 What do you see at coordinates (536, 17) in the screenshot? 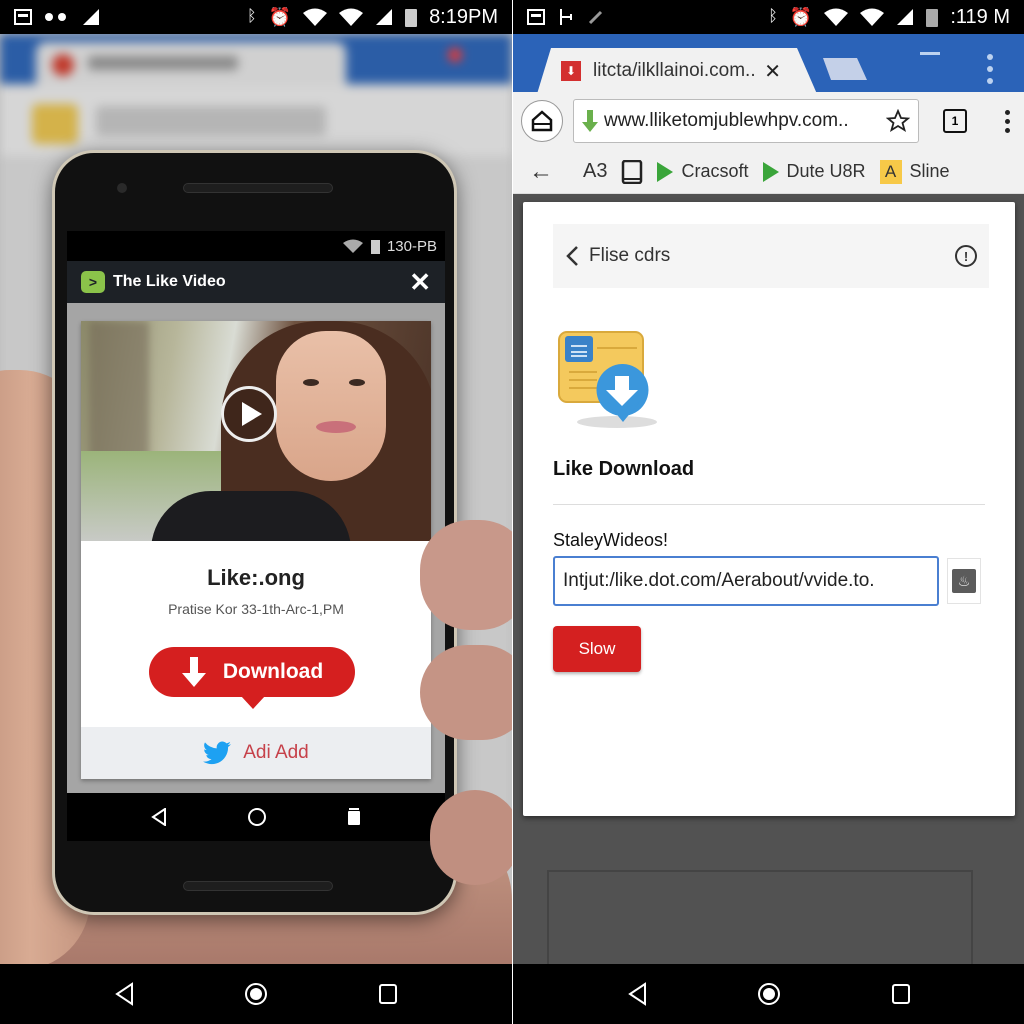
I see `screenshot-icon` at bounding box center [536, 17].